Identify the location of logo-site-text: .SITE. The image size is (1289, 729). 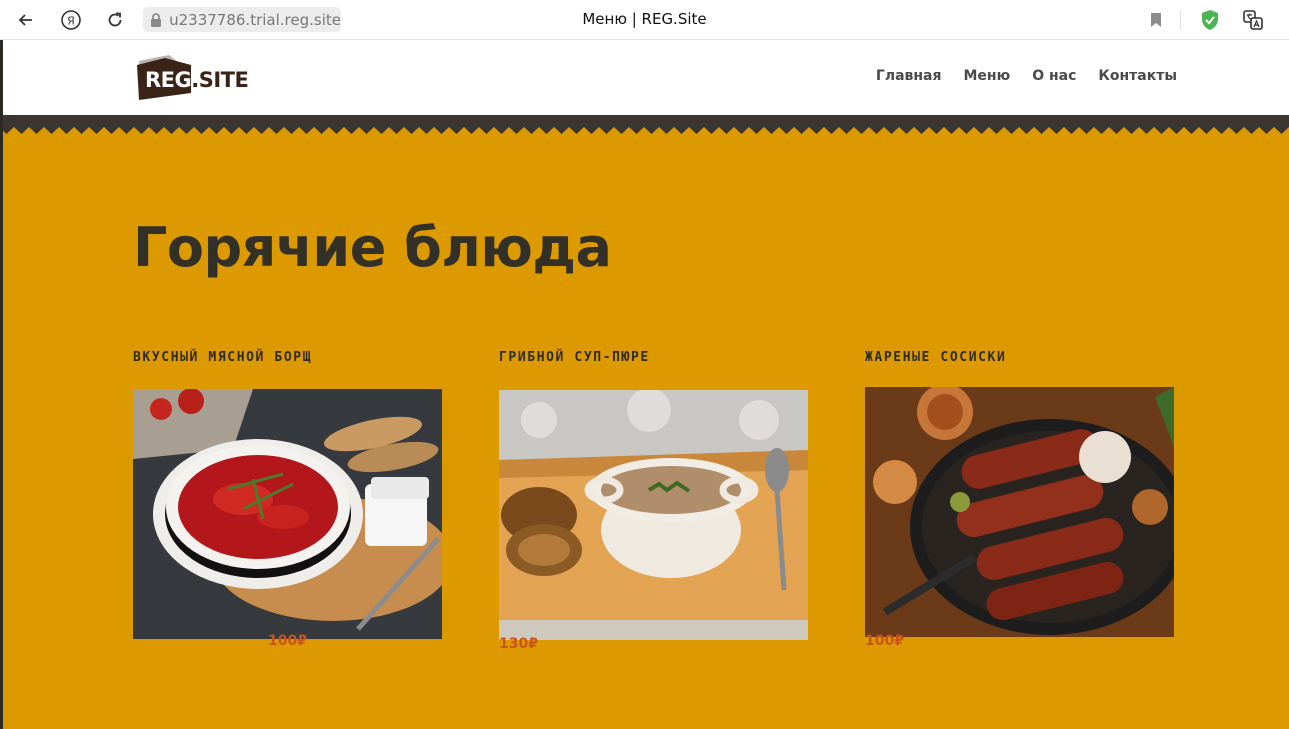
(220, 80).